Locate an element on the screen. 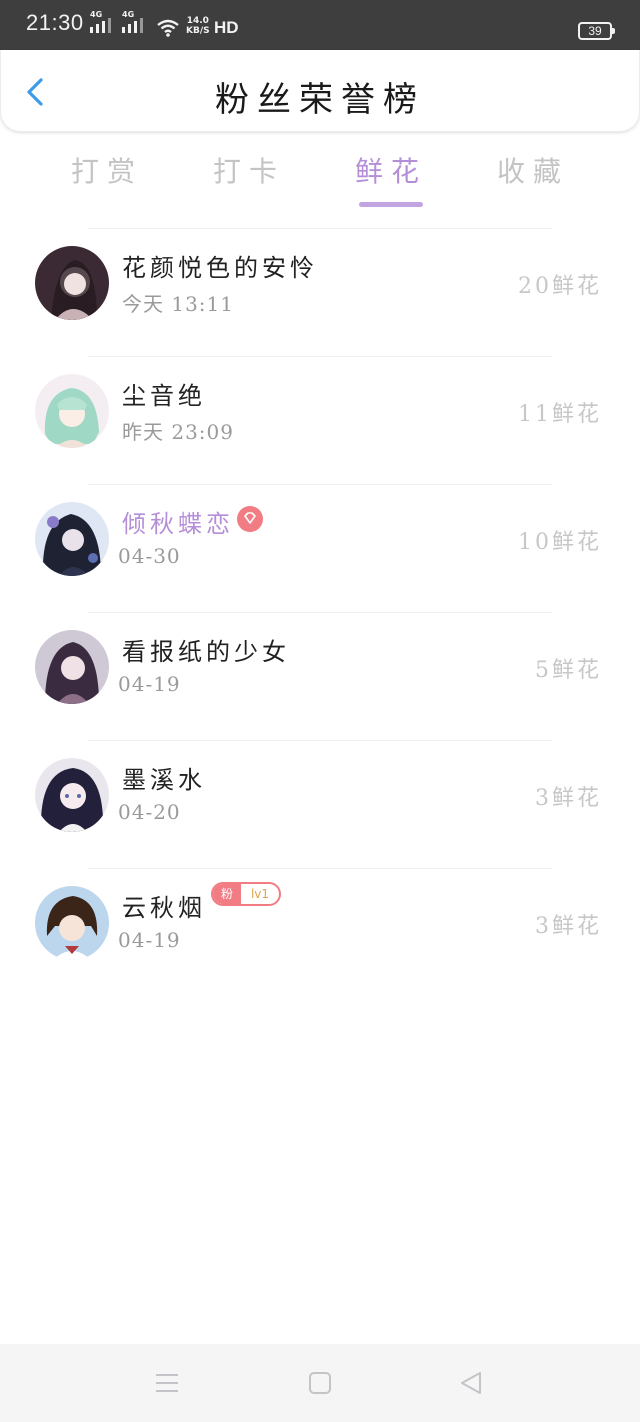  list-item: 花颜悦色的安怜 今天 13:11 20鲜花 is located at coordinates (320, 292).